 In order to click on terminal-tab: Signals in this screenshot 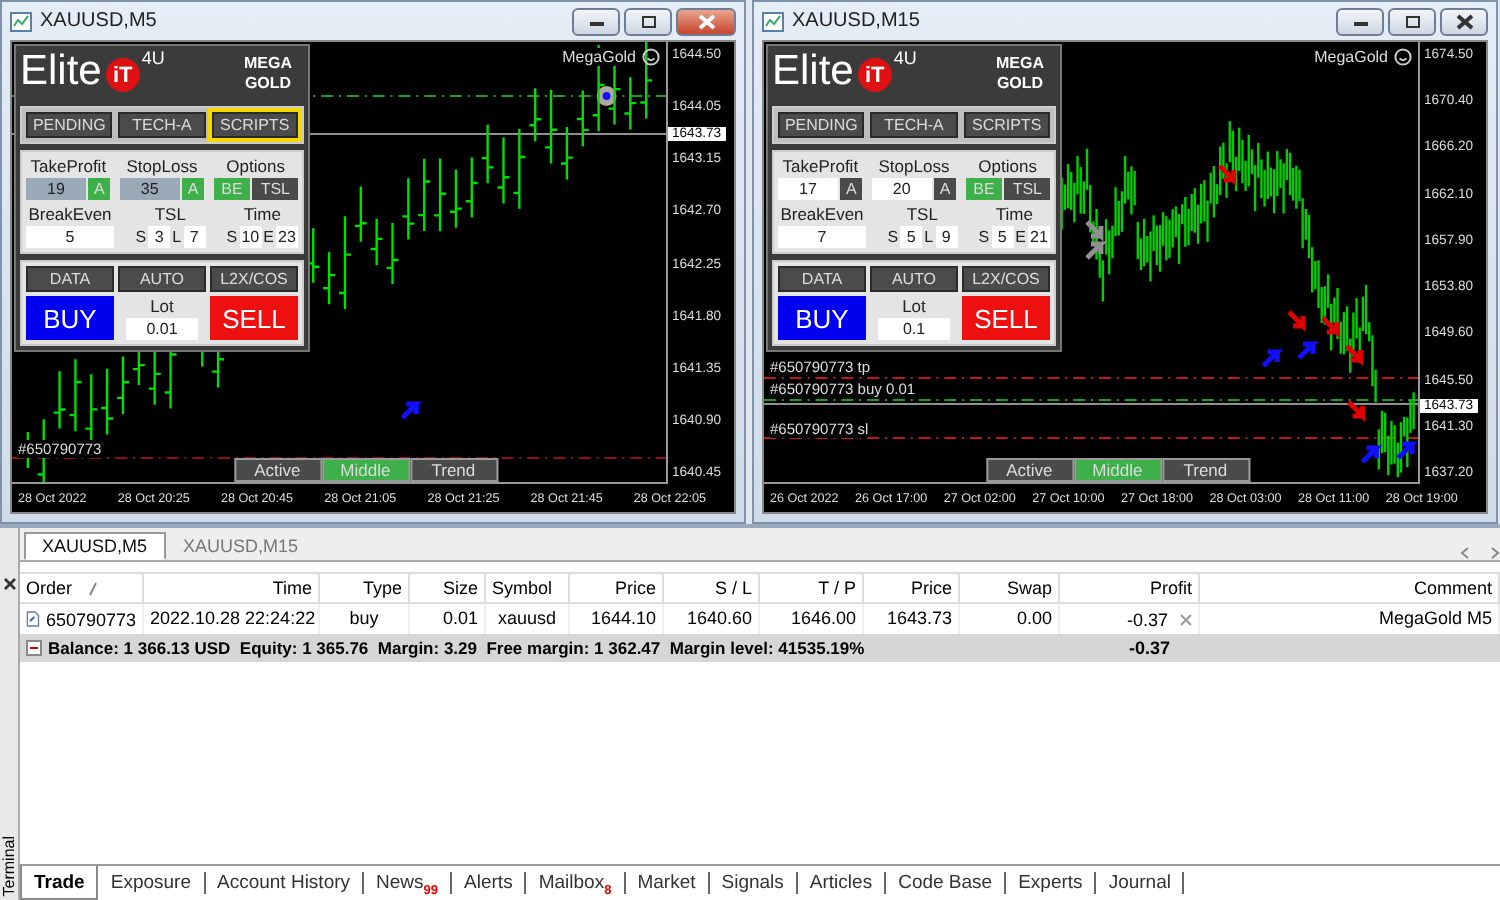, I will do `click(753, 883)`.